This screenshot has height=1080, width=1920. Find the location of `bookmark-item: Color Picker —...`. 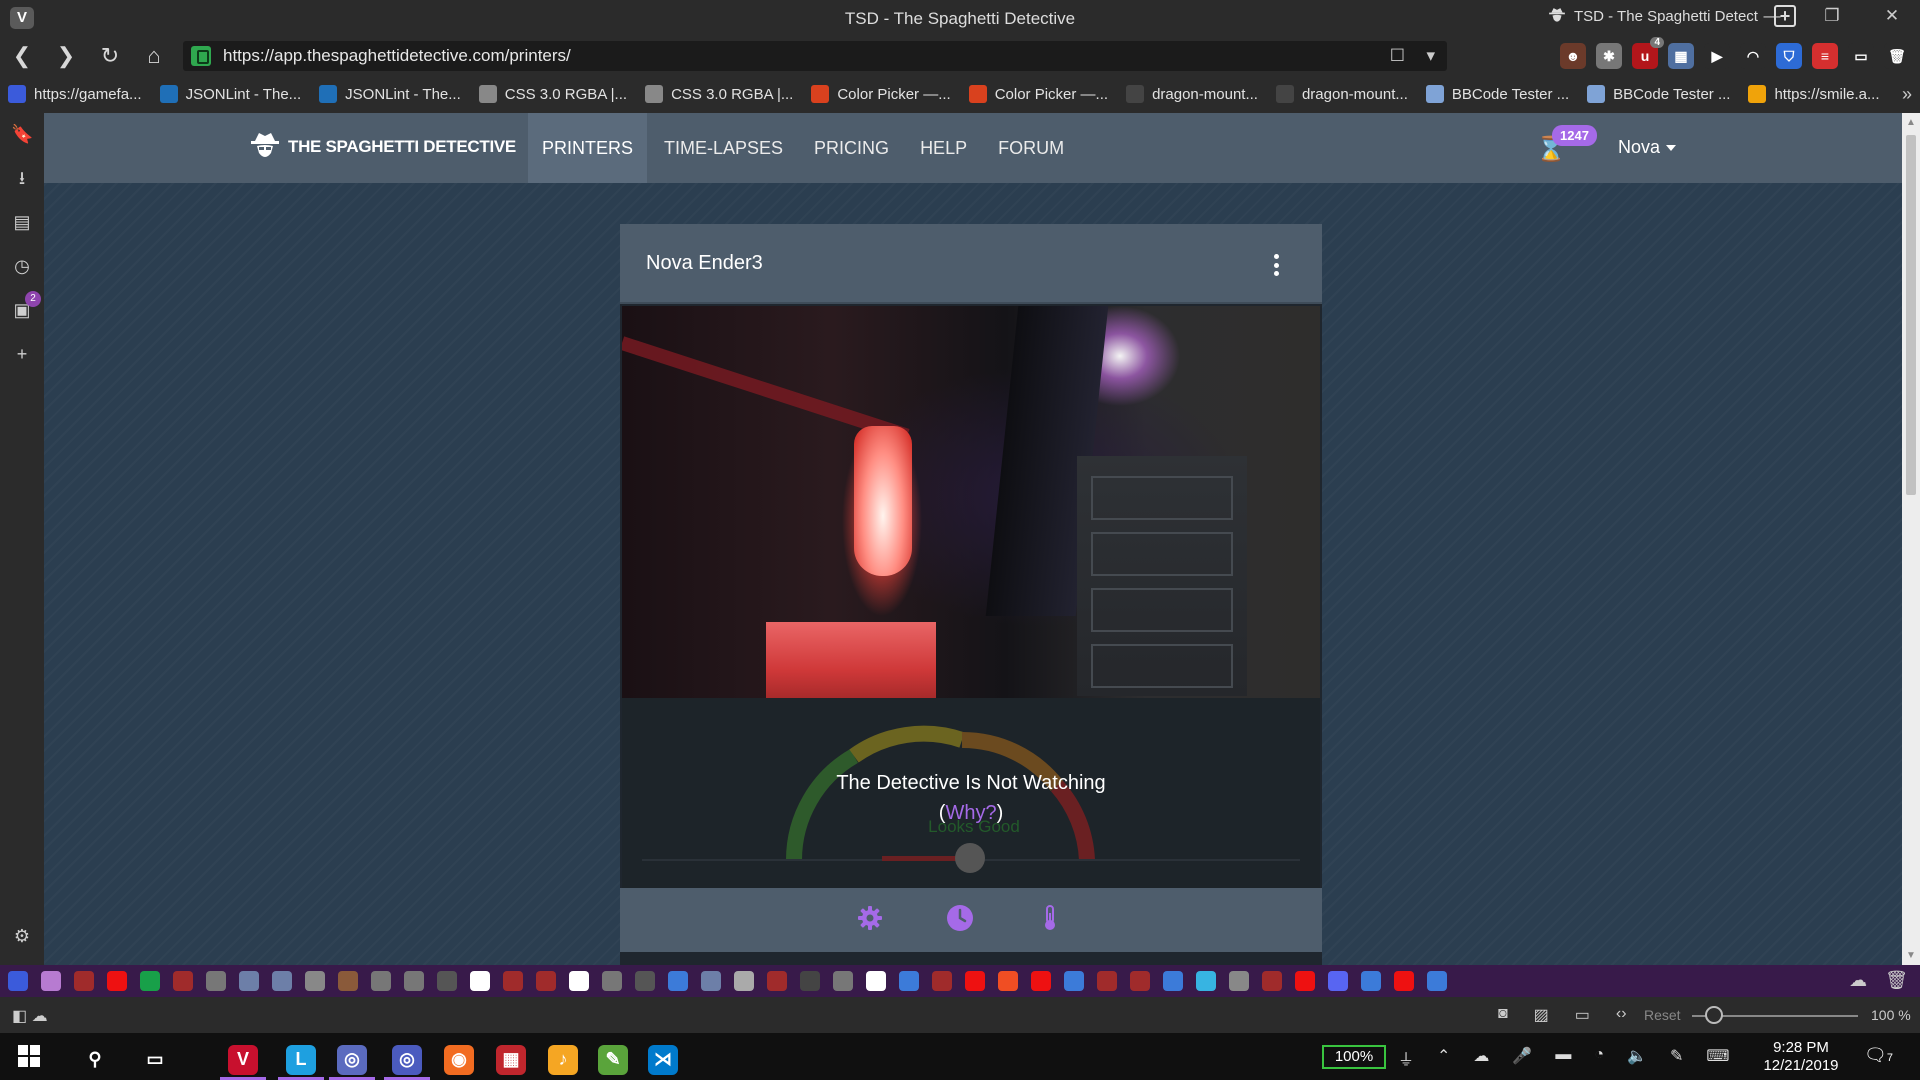

bookmark-item: Color Picker —... is located at coordinates (881, 94).